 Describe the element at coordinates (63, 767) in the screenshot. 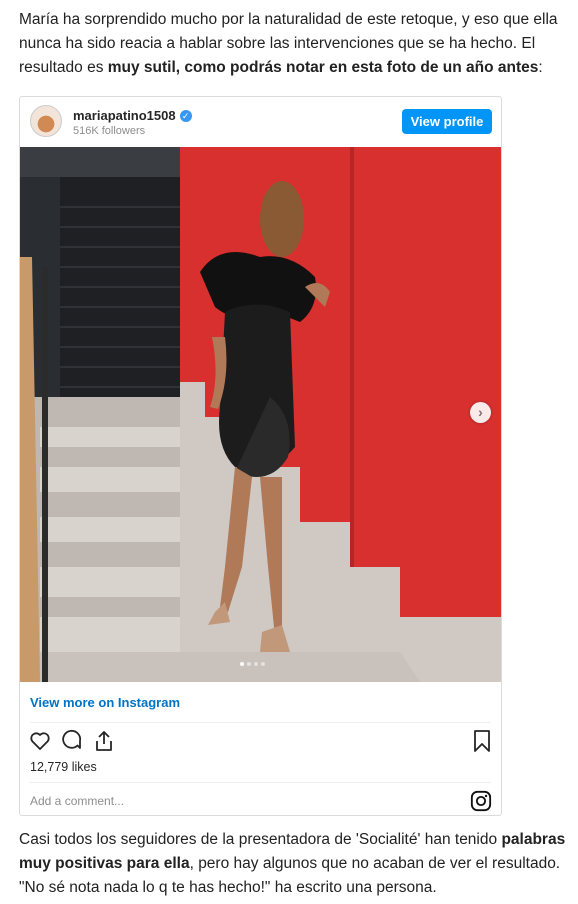

I see `like-count: 12,779 likes` at that location.